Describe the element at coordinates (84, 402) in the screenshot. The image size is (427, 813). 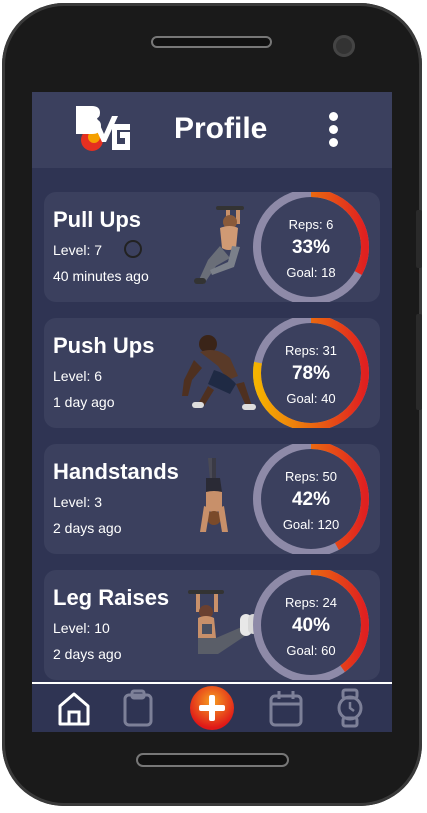
I see `exercise-last-time: 1 day ago` at that location.